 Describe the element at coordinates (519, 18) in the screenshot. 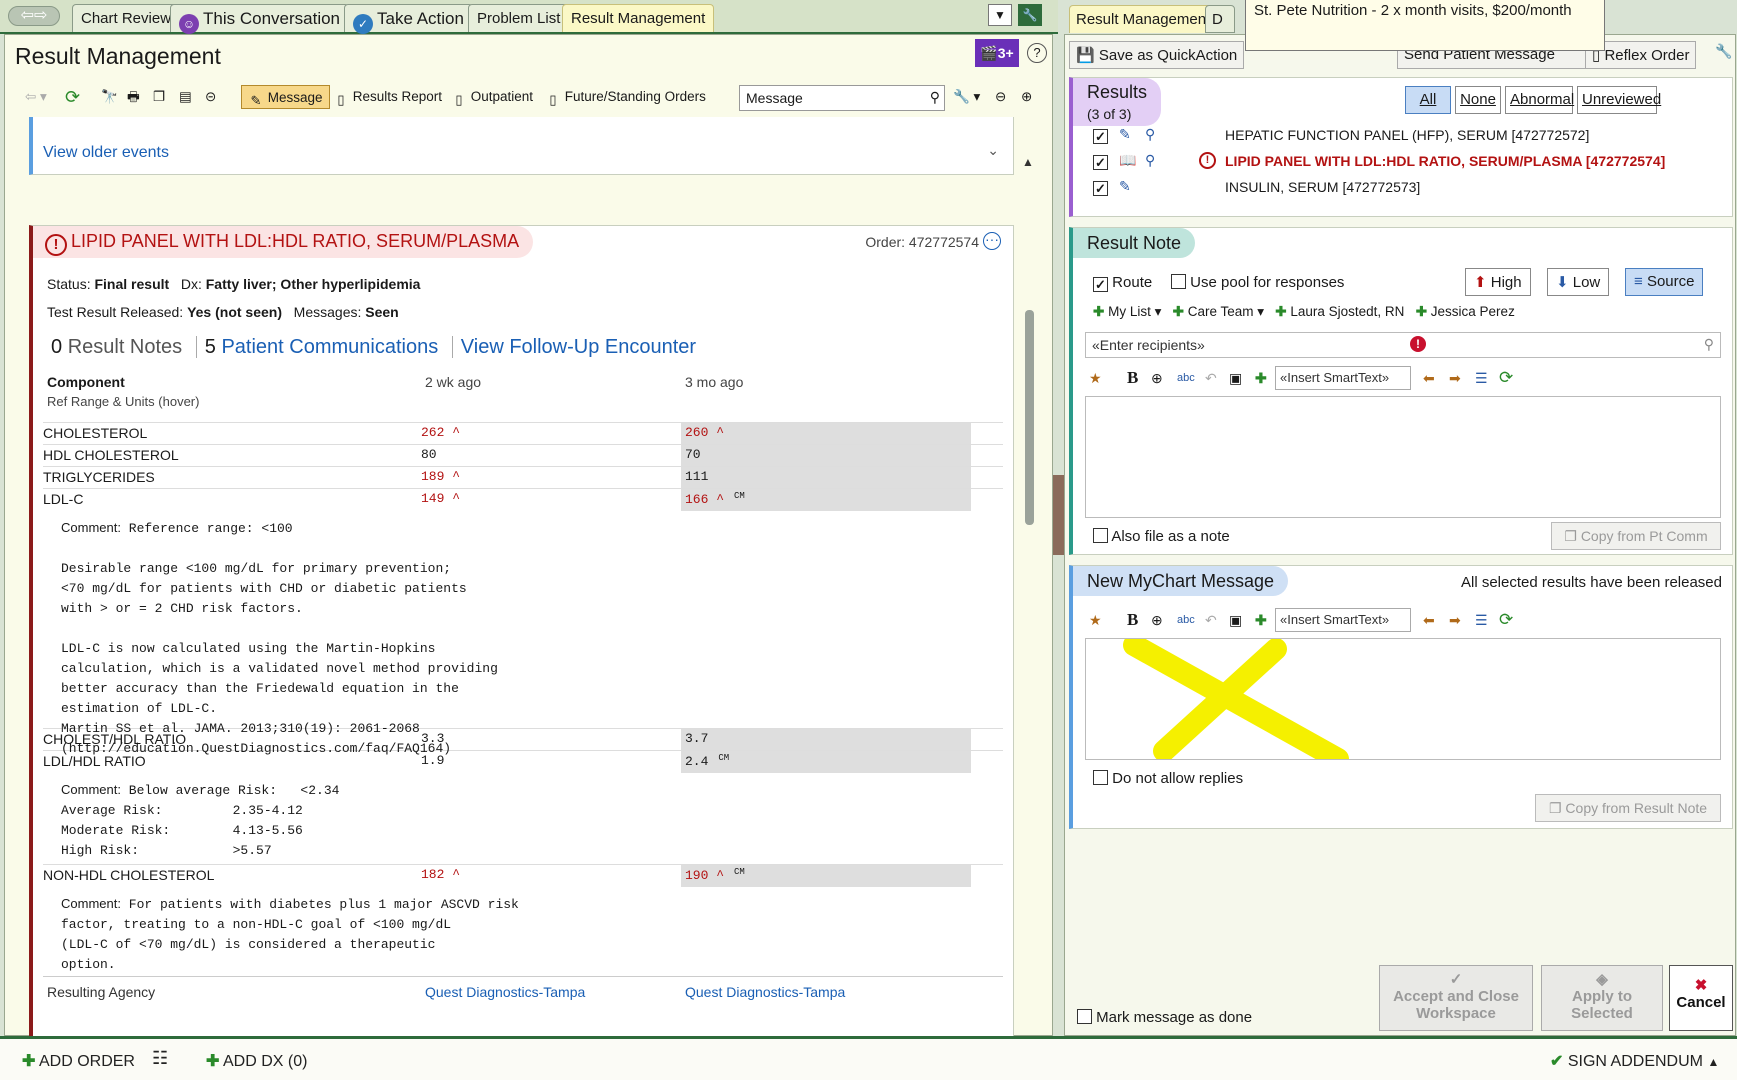

I see `tab-problem-list: Problem List` at that location.